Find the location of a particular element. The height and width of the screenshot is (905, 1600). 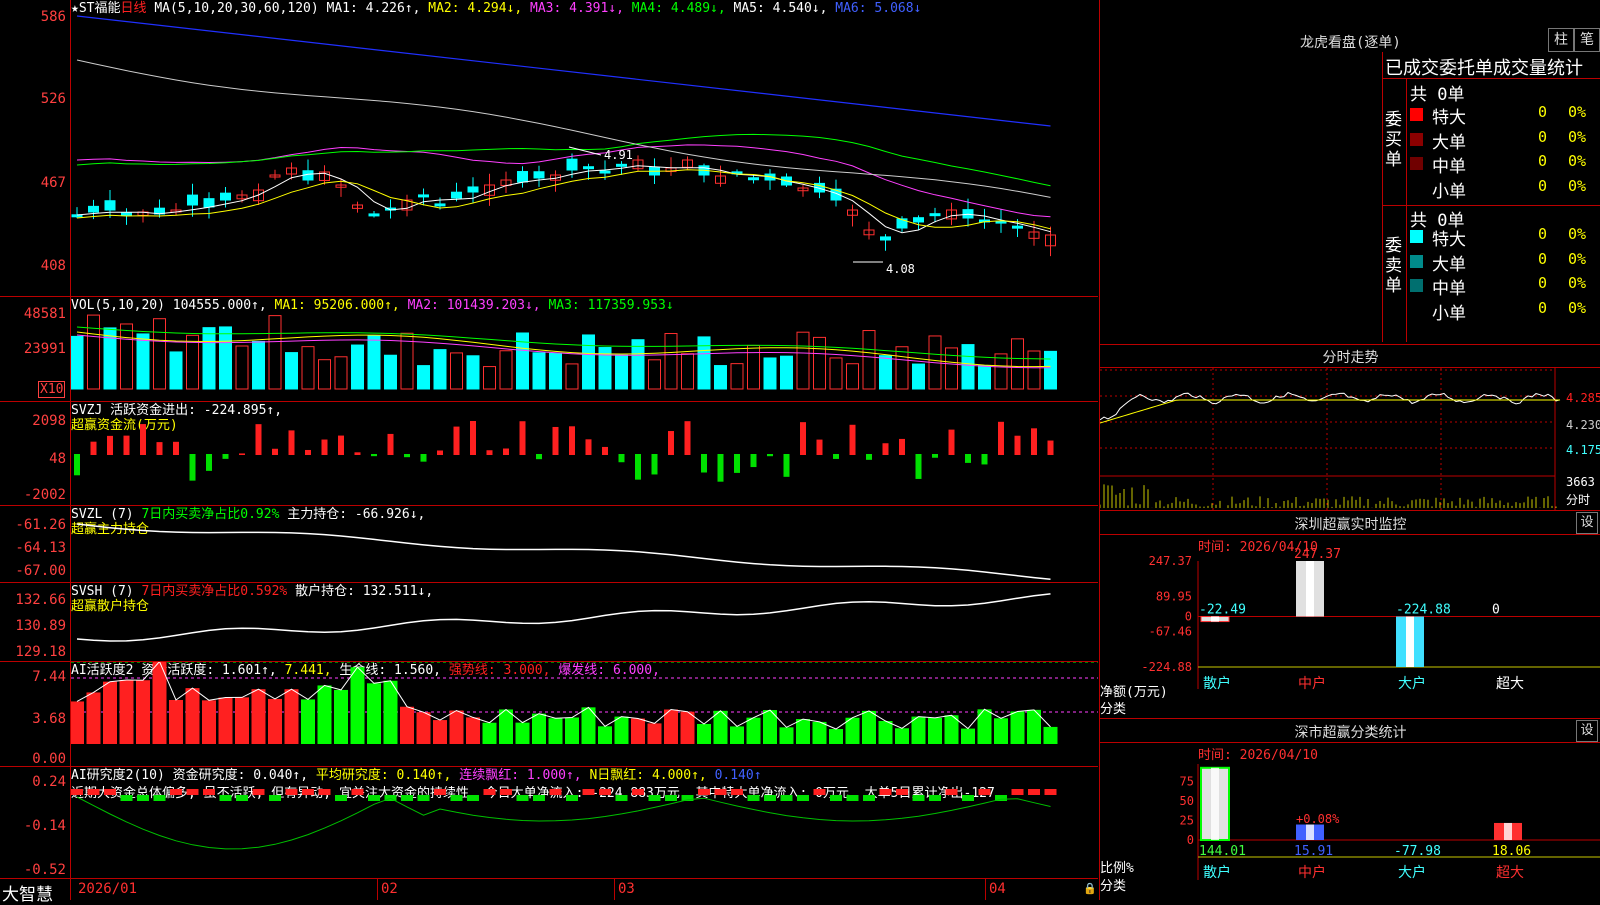

lock-icon: 🔒 is located at coordinates (1090, 888).